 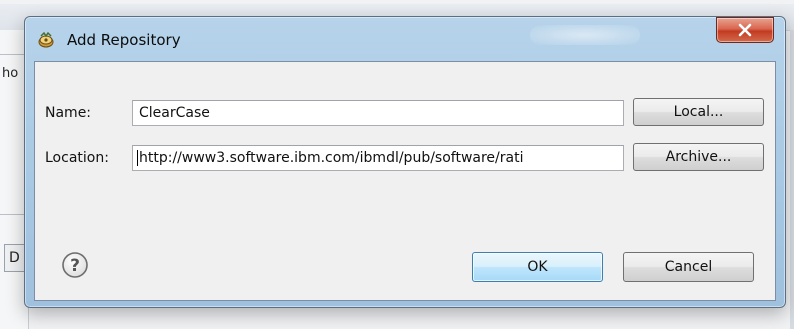 I want to click on background-label: ho, so click(x=10, y=73).